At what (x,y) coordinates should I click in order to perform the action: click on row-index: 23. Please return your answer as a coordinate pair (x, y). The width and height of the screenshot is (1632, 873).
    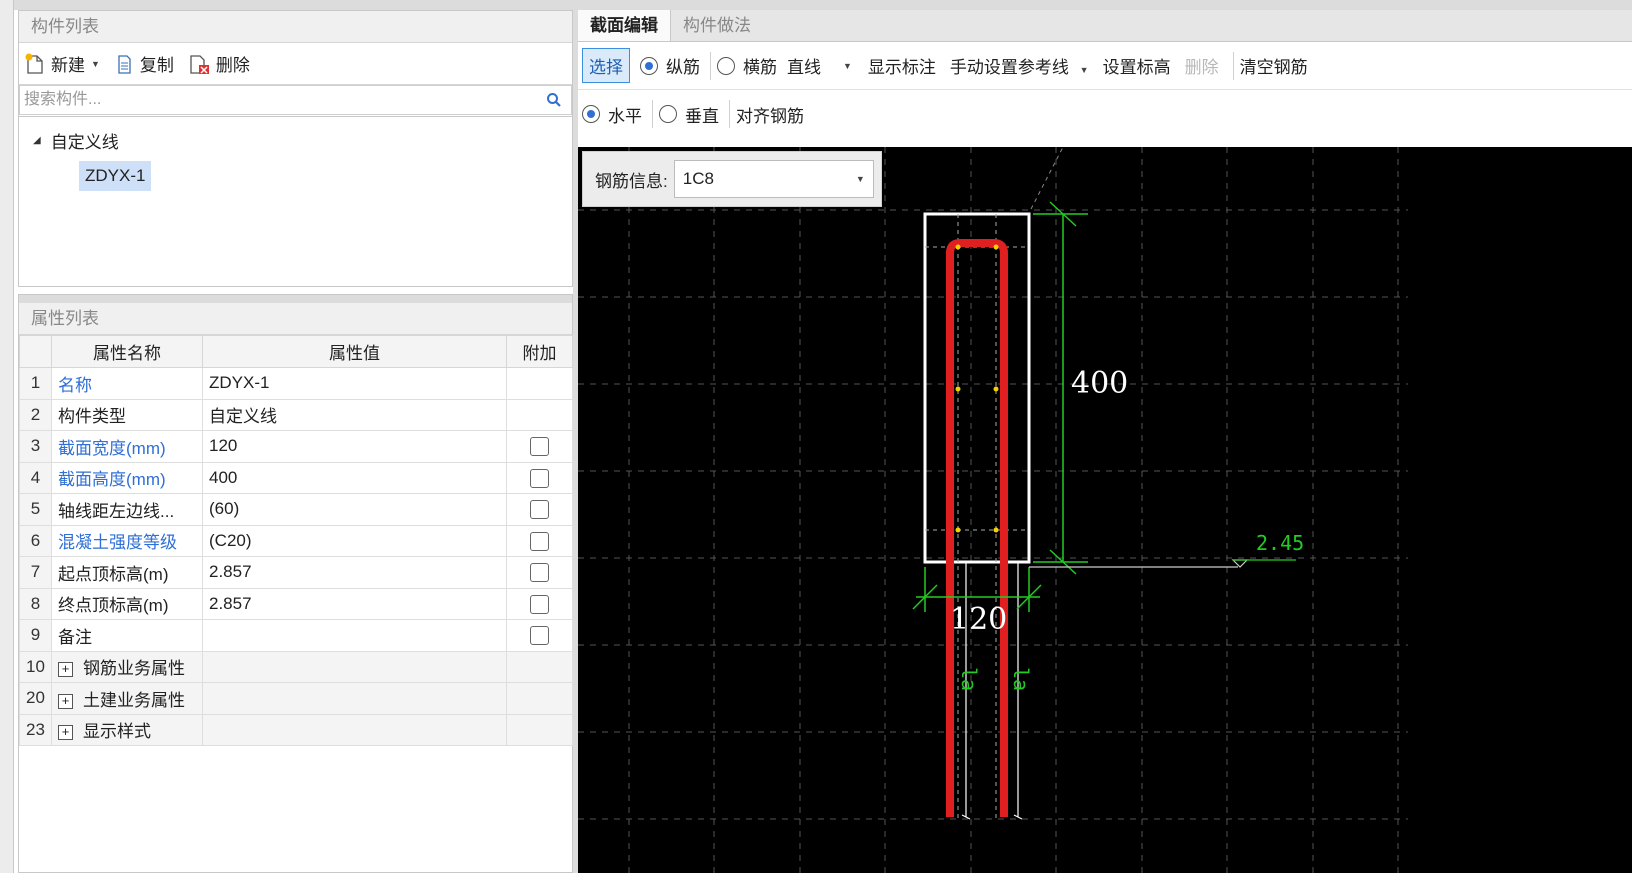
    Looking at the image, I should click on (35, 729).